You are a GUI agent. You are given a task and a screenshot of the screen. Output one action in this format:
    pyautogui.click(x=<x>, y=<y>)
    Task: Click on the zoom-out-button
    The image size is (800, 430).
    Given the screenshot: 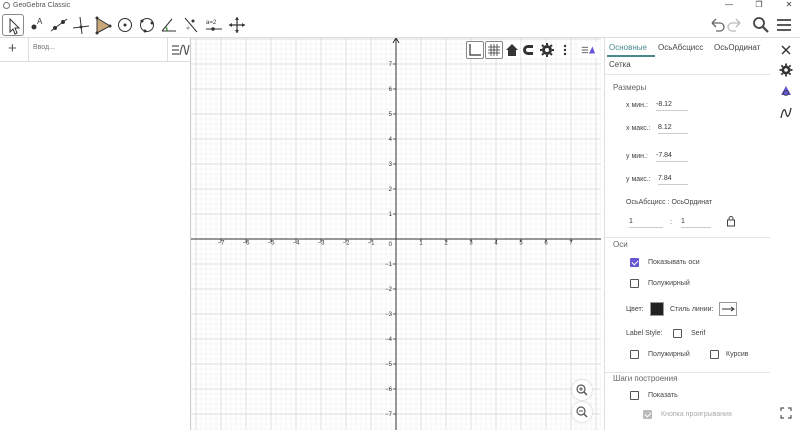 What is the action you would take?
    pyautogui.click(x=582, y=412)
    